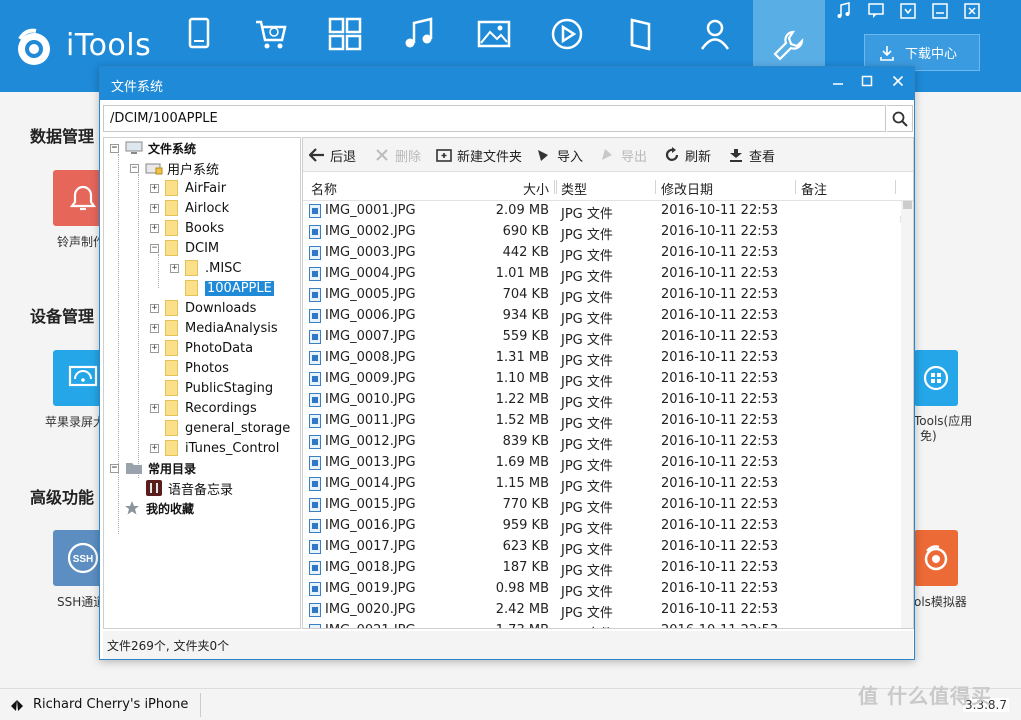 The height and width of the screenshot is (720, 1021). Describe the element at coordinates (908, 11) in the screenshot. I see `menu-icon` at that location.